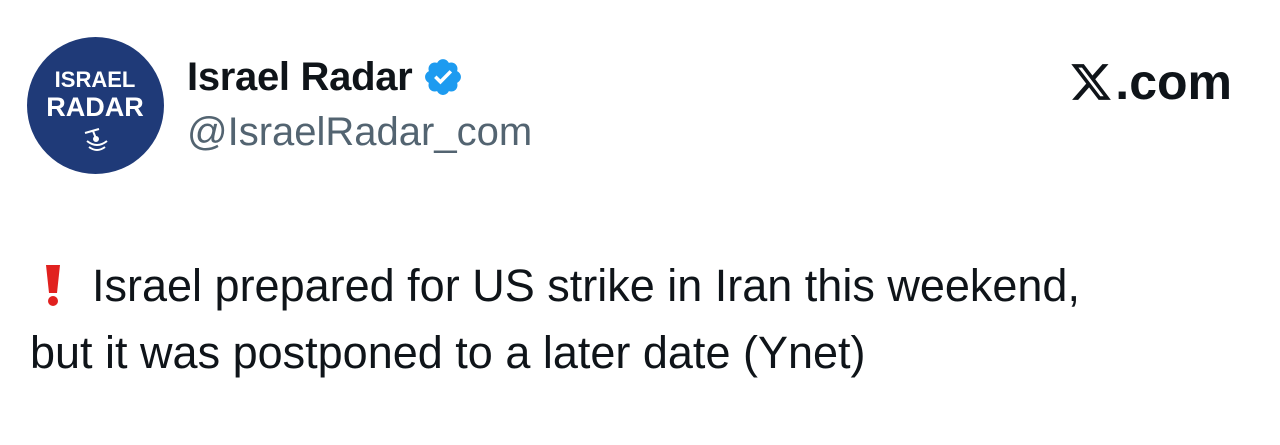 This screenshot has width=1280, height=445. Describe the element at coordinates (443, 77) in the screenshot. I see `verified-badge-icon` at that location.